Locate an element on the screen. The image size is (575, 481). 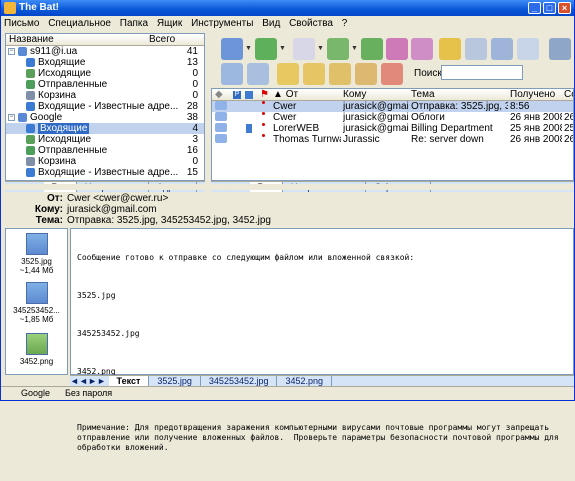
app-logo-icon is located at coordinates (10, 8).